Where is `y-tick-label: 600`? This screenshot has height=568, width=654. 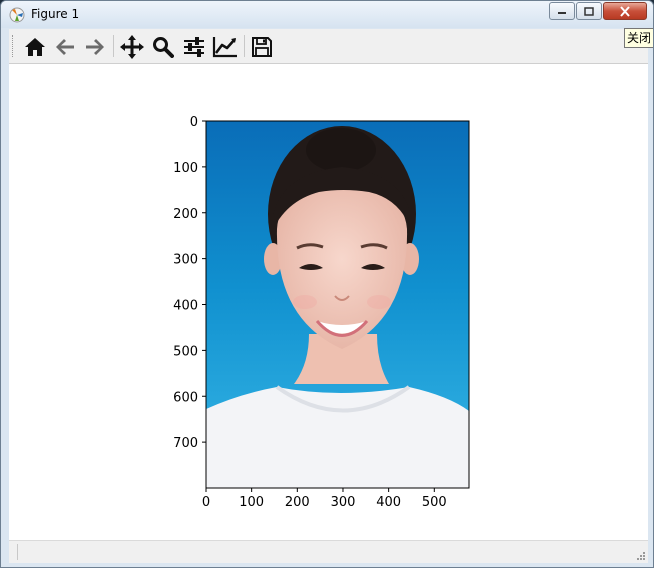 y-tick-label: 600 is located at coordinates (185, 397).